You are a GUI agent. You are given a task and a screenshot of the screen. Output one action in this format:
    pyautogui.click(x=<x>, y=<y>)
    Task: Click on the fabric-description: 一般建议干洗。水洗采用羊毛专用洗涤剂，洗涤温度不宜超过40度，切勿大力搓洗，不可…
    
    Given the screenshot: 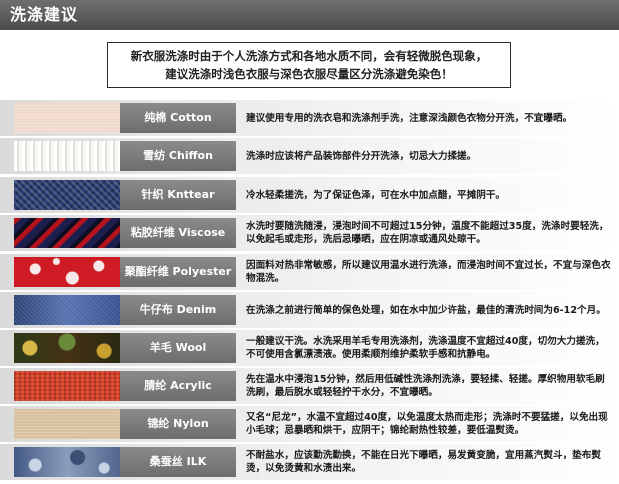 What is the action you would take?
    pyautogui.click(x=425, y=348)
    